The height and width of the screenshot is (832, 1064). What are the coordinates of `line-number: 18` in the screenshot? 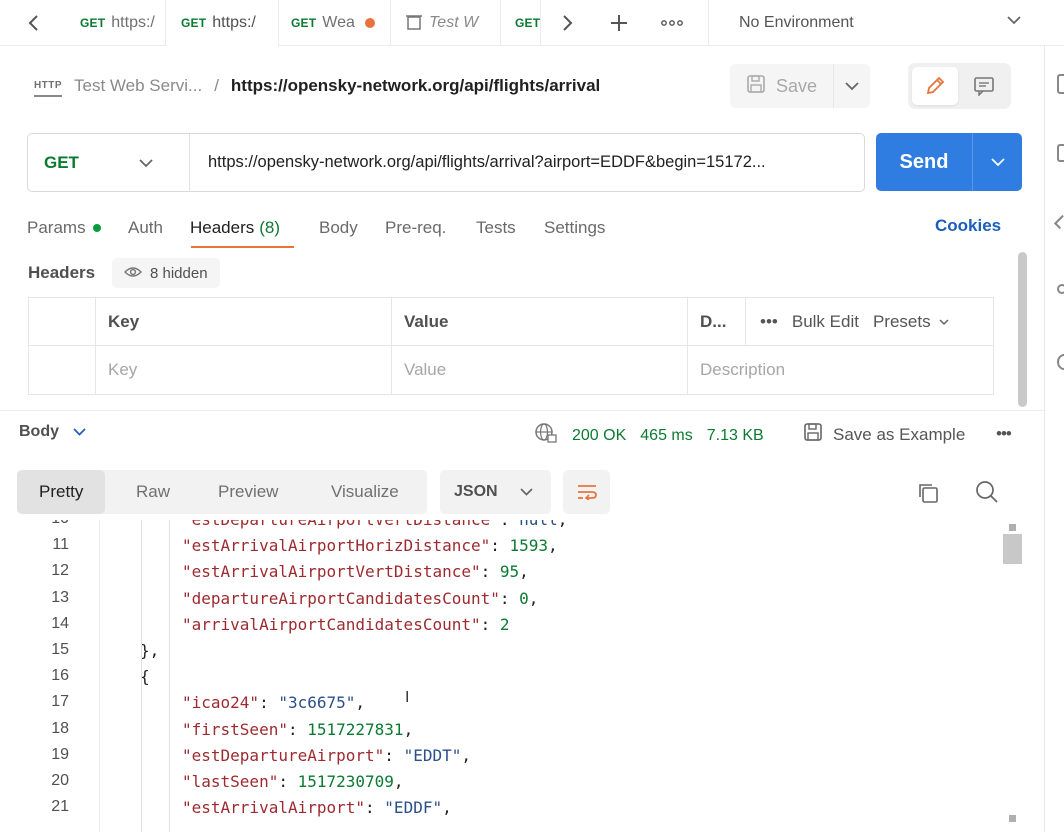 It's located at (60, 728).